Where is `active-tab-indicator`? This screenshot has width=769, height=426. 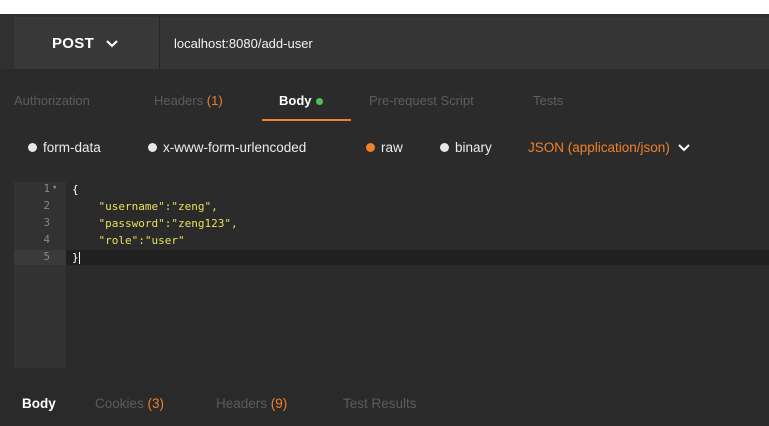
active-tab-indicator is located at coordinates (306, 120).